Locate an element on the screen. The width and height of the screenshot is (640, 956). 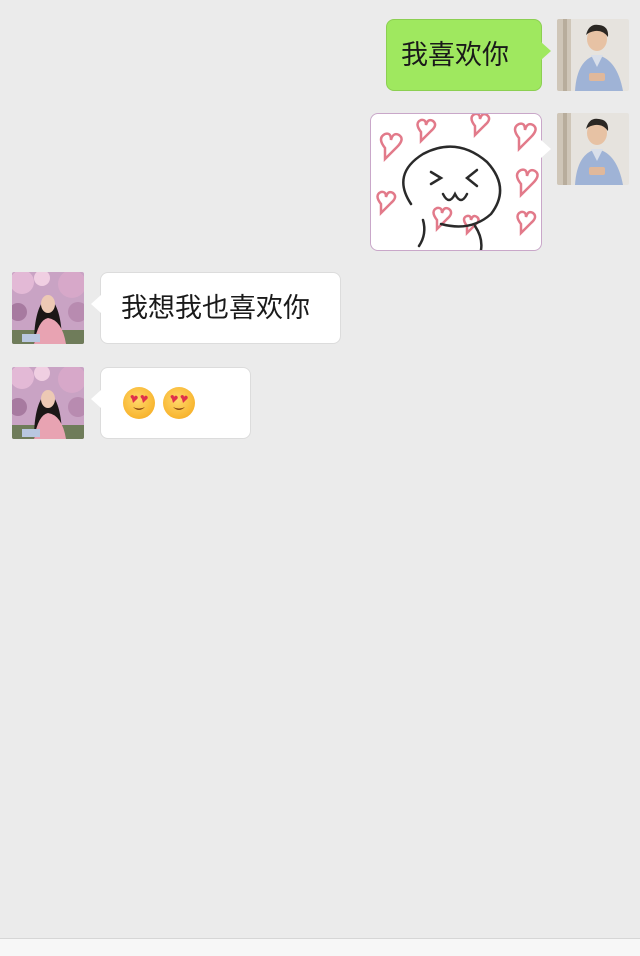
message-text: 我想我也喜欢你 is located at coordinates (215, 308).